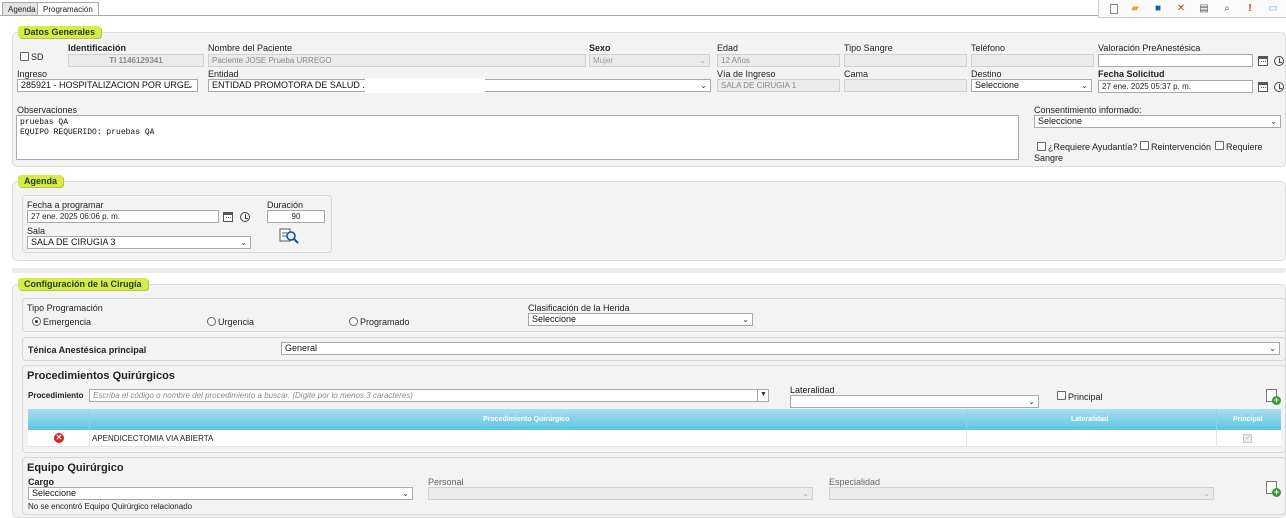  Describe the element at coordinates (855, 482) in the screenshot. I see `especialidad-label: Especialidad` at that location.